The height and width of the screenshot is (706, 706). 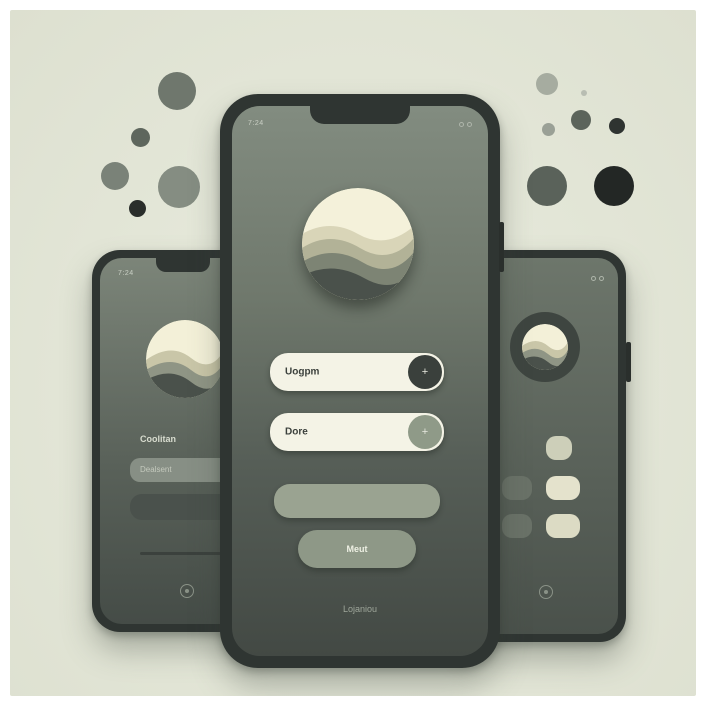 What do you see at coordinates (302, 372) in the screenshot?
I see `username-field-label: Uogpm` at bounding box center [302, 372].